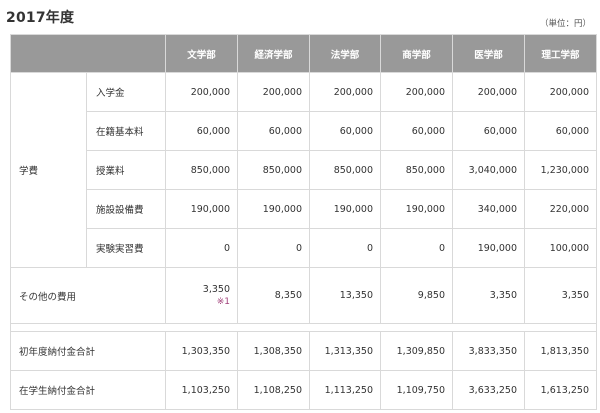 The image size is (600, 413). What do you see at coordinates (126, 170) in the screenshot?
I see `row-label-tuition-fee: 授業料` at bounding box center [126, 170].